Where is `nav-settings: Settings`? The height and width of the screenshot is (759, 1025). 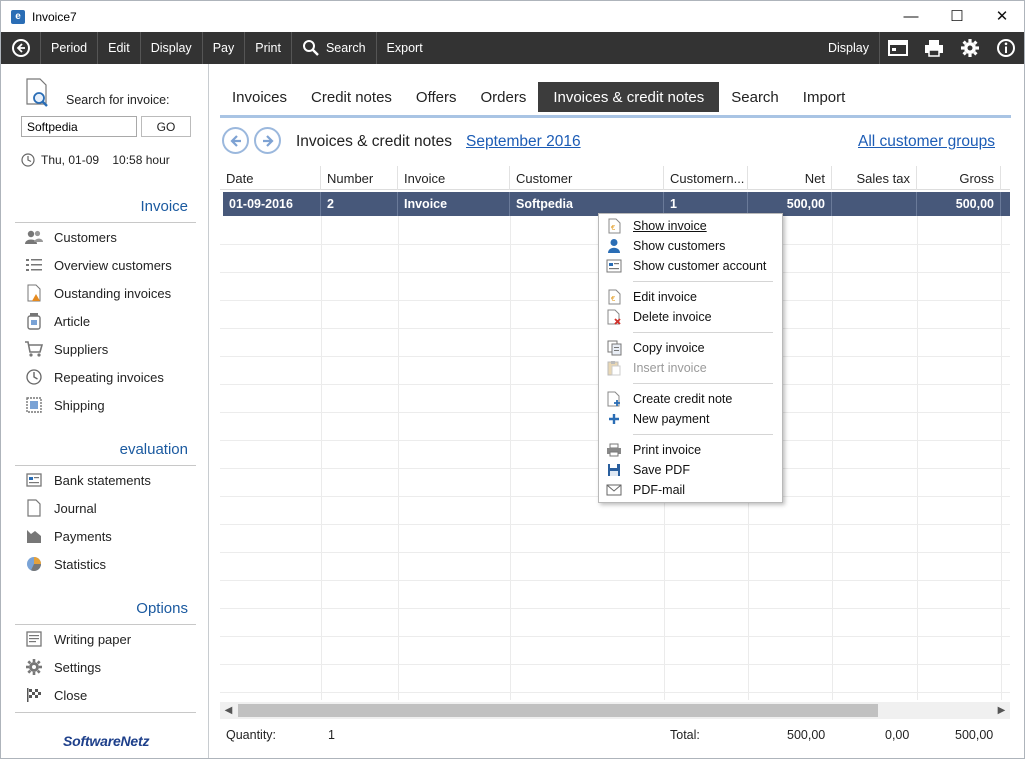 nav-settings: Settings is located at coordinates (63, 667).